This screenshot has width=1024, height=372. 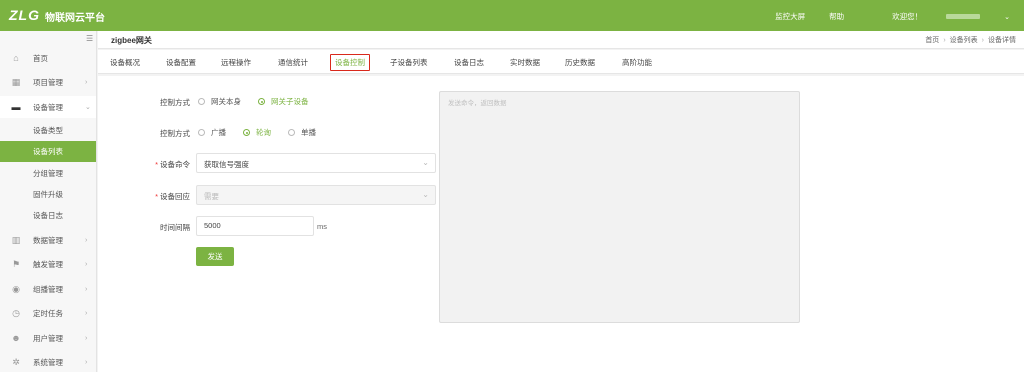 What do you see at coordinates (226, 101) in the screenshot?
I see `radio-label: 网关本身` at bounding box center [226, 101].